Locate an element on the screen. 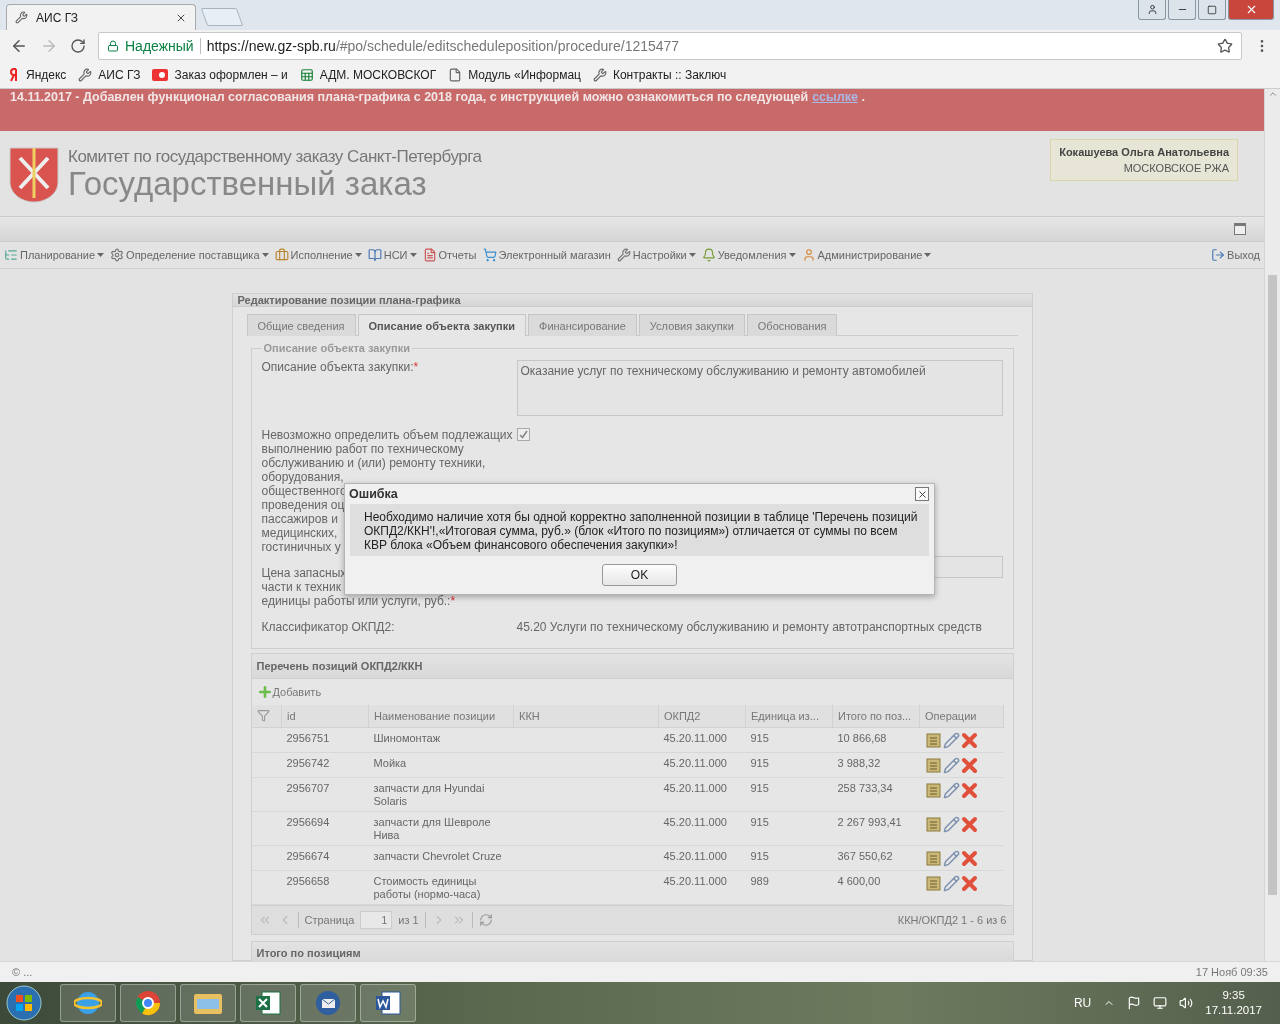 The width and height of the screenshot is (1280, 1024). table-cell: 4 600,00 is located at coordinates (876, 887).